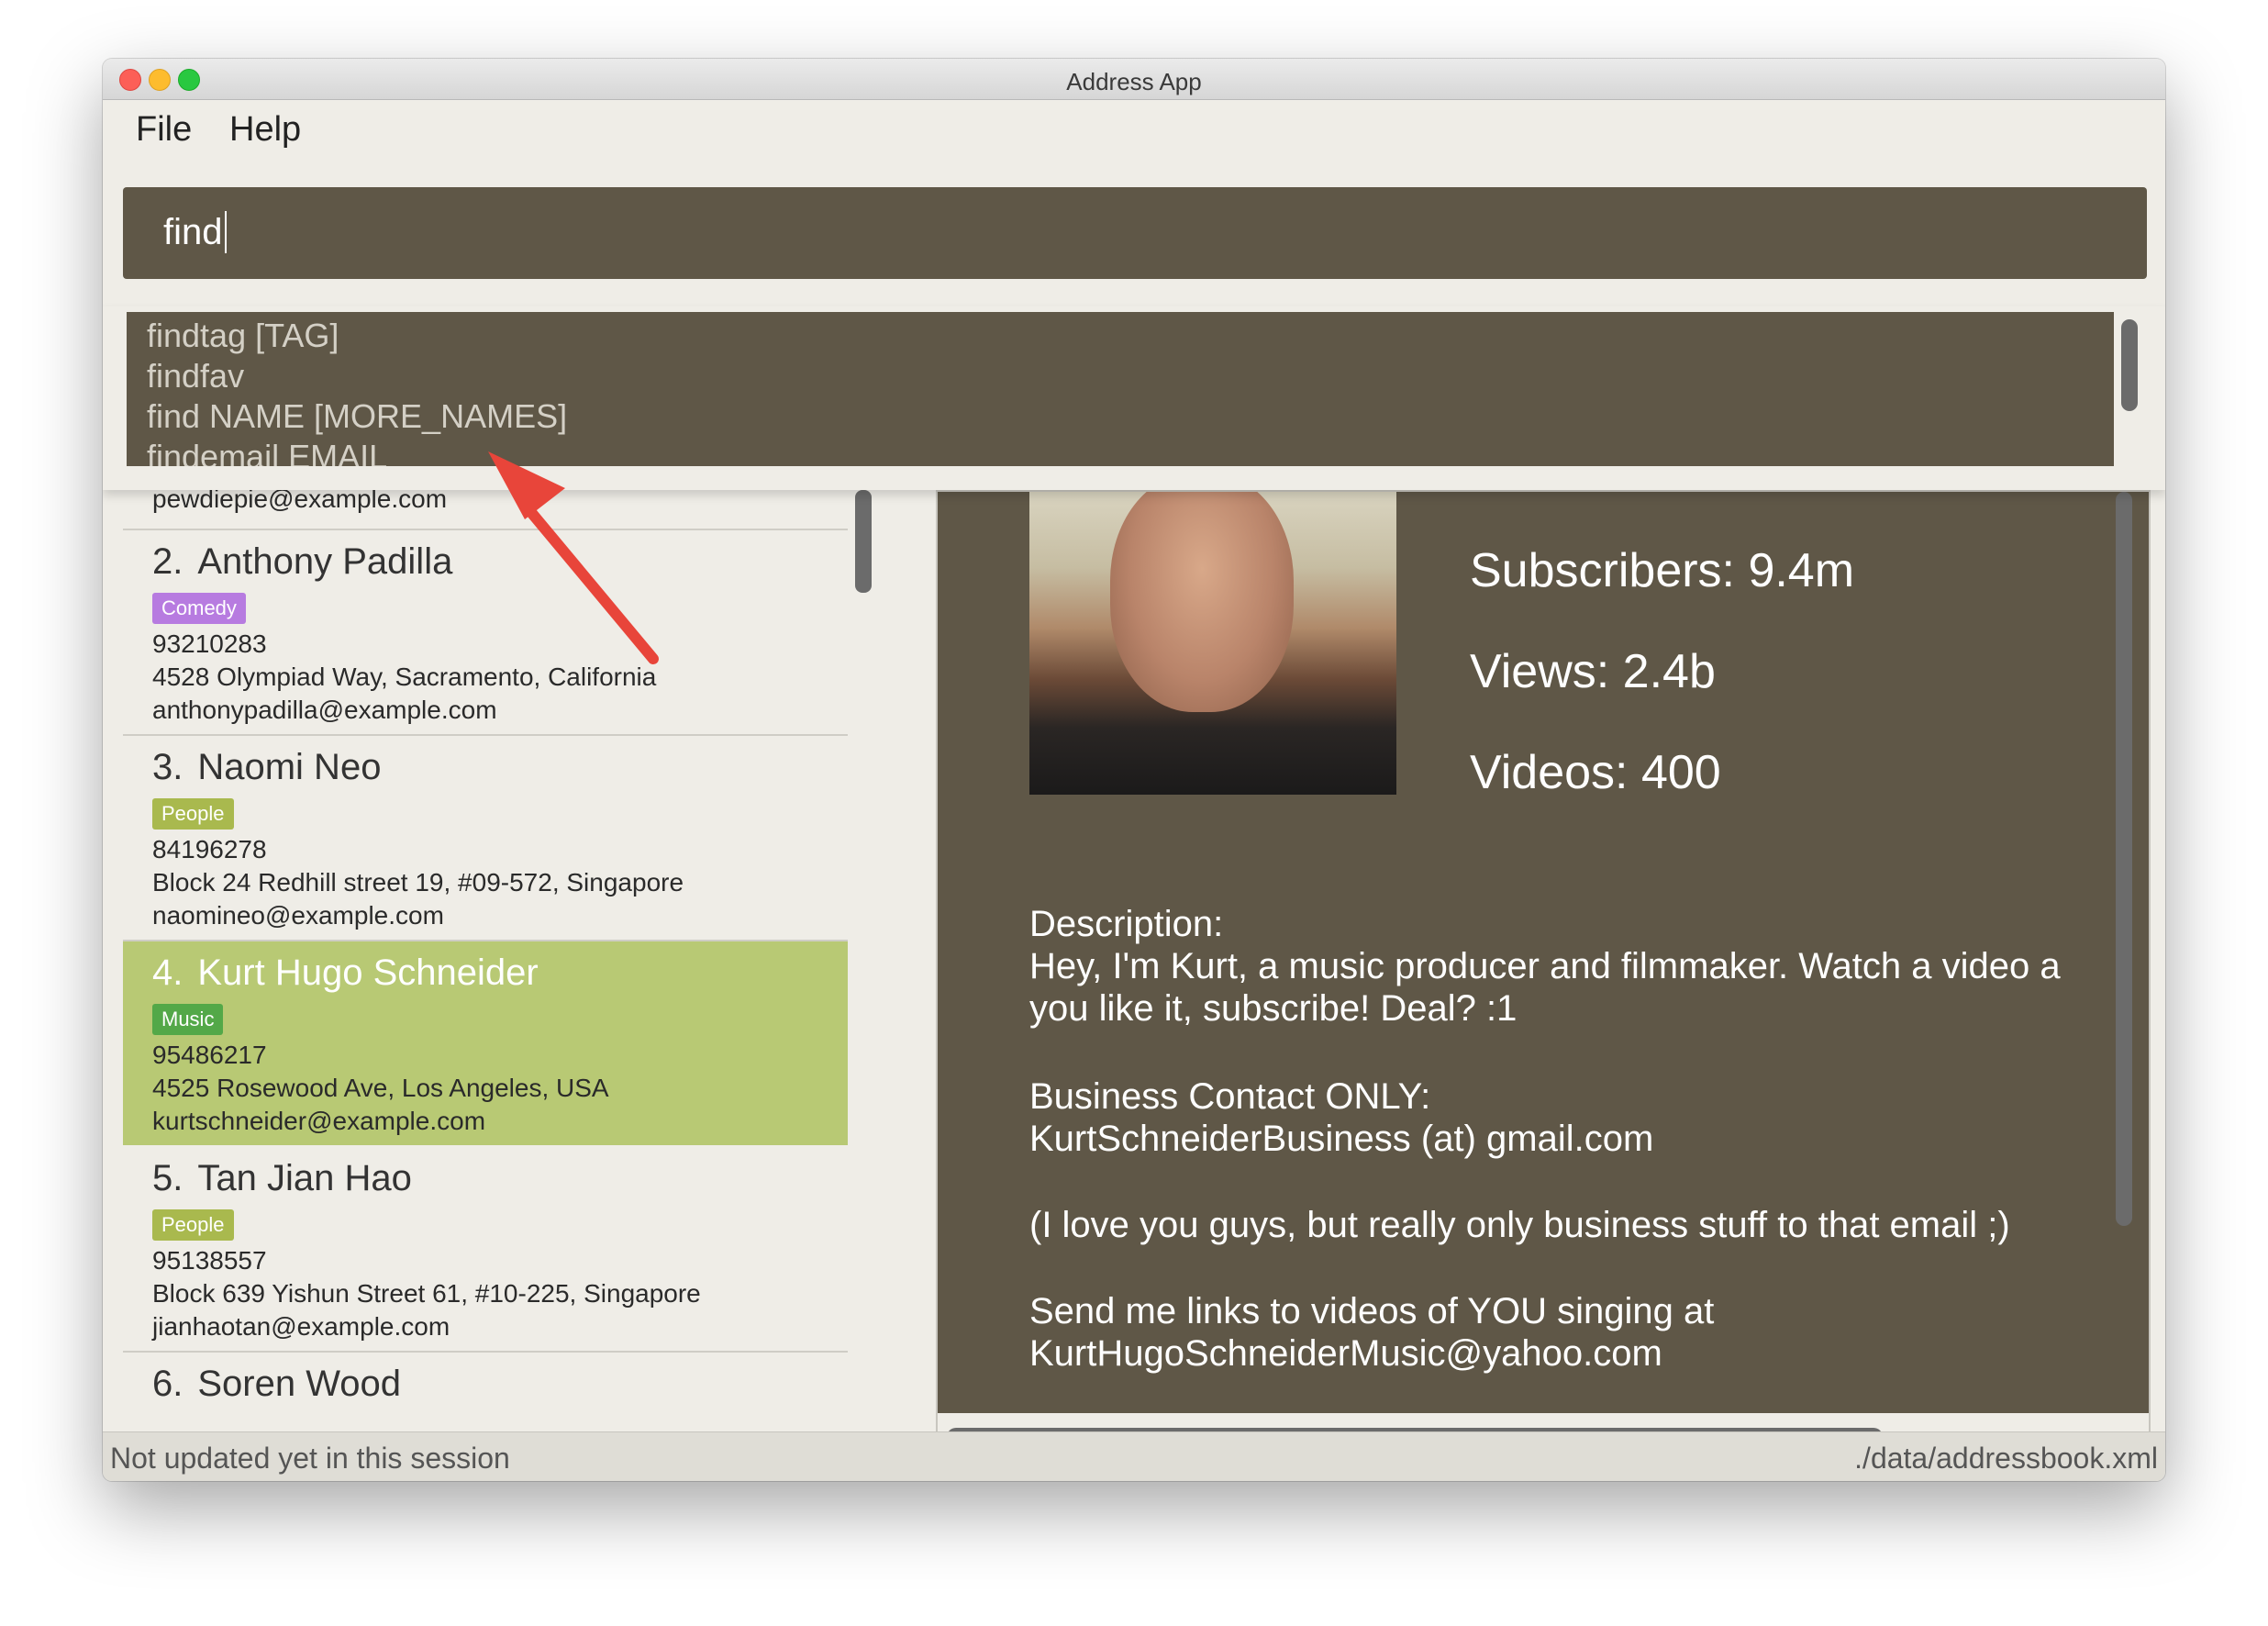 The image size is (2268, 1626). Describe the element at coordinates (526, 485) in the screenshot. I see `arrow-head` at that location.